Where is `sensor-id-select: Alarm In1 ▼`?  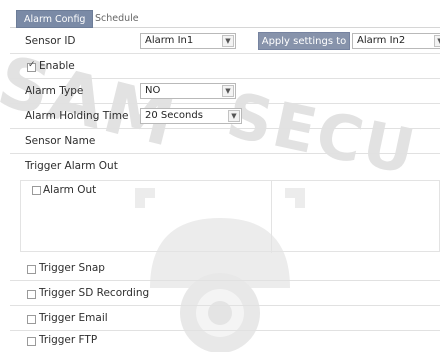
sensor-id-select: Alarm In1 ▼ is located at coordinates (188, 41).